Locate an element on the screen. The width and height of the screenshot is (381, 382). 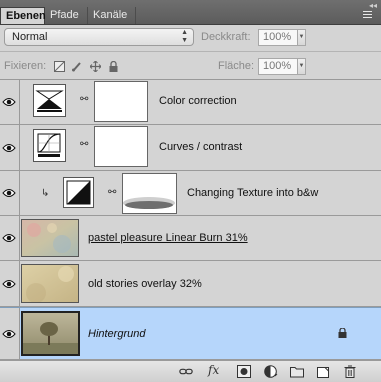
opacity-label: Deckkraft: is located at coordinates (226, 37).